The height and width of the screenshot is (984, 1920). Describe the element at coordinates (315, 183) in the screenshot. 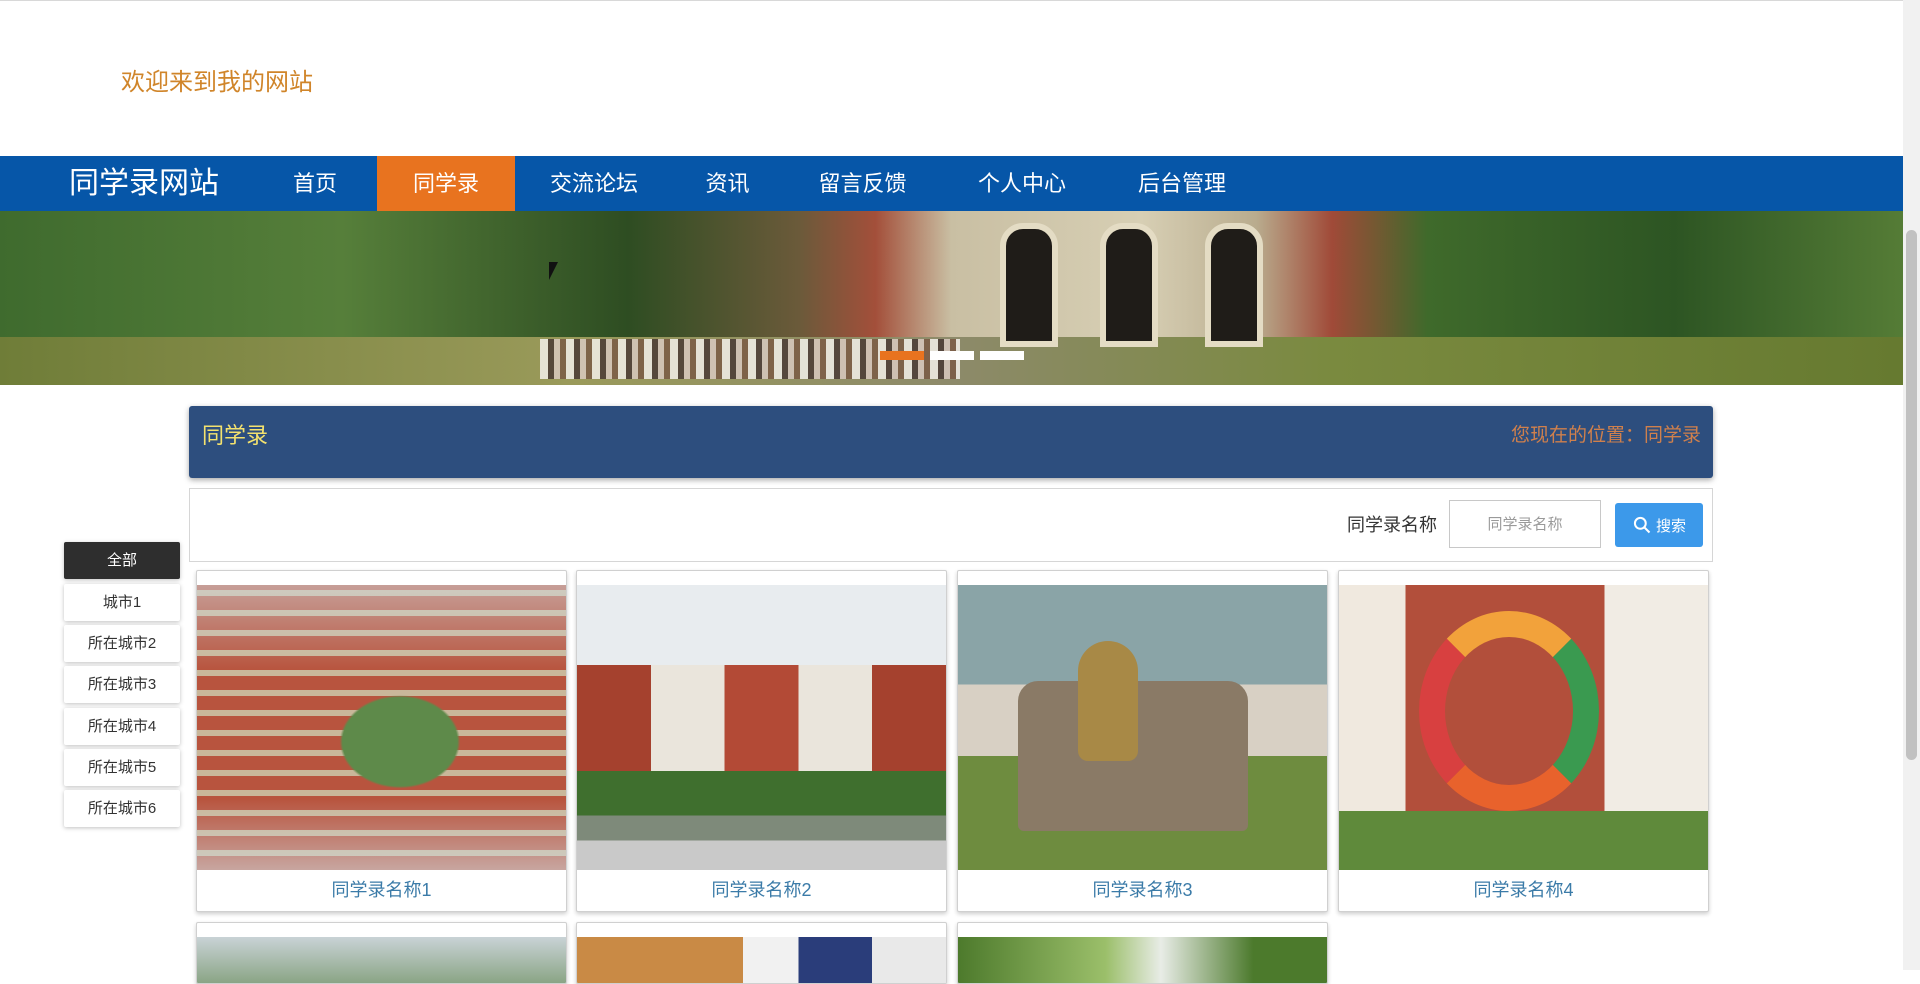

I see `nav-item-home: 首页` at that location.